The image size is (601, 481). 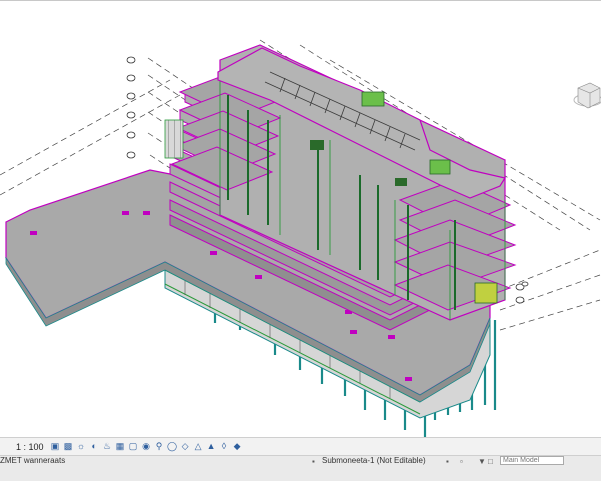 I want to click on design-options-icon: ▫, so click(x=461, y=461).